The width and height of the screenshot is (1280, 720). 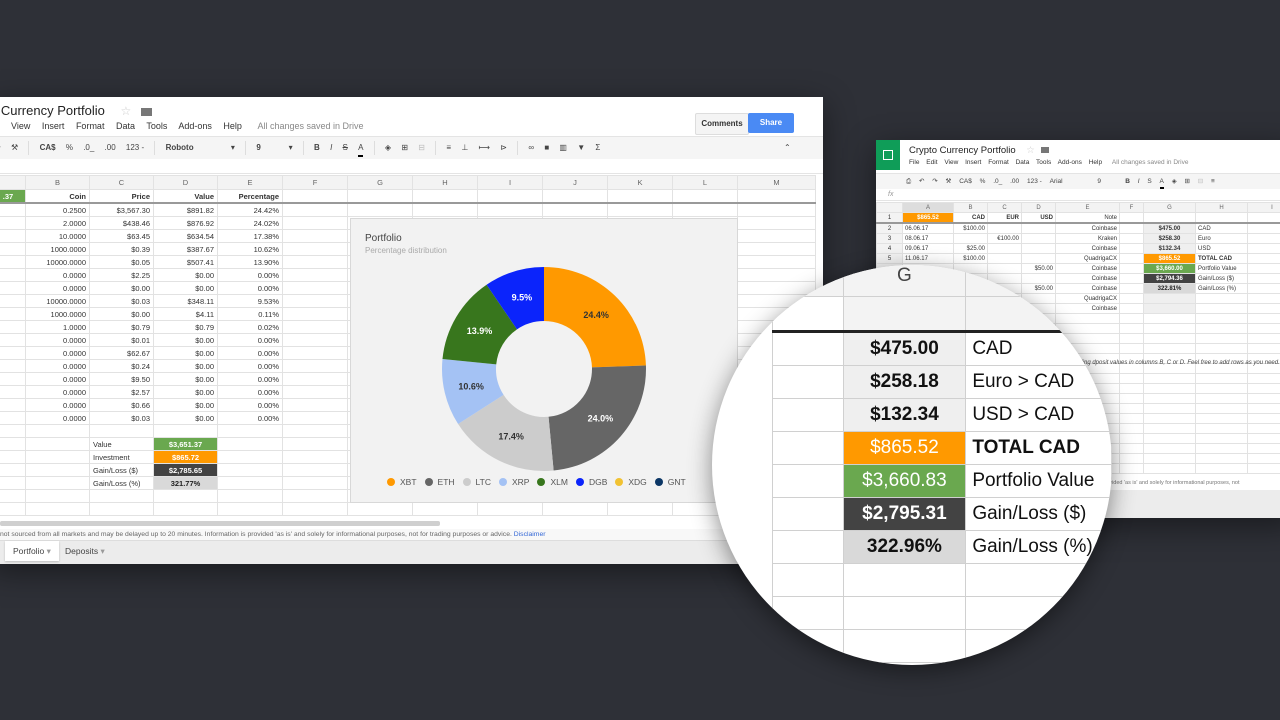 I want to click on header-price: Price, so click(x=121, y=196).